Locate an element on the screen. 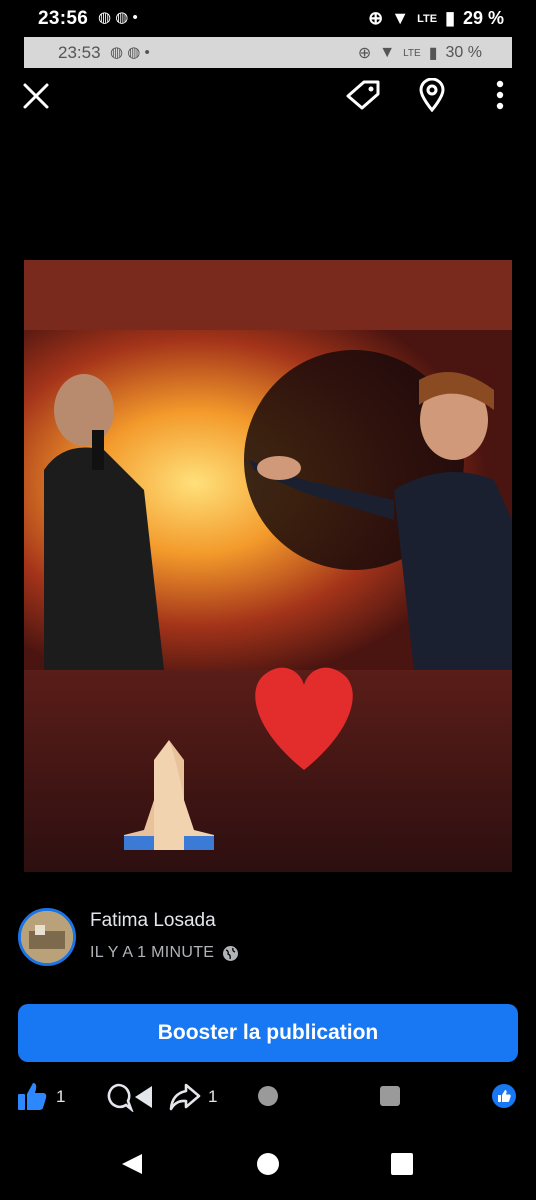 The height and width of the screenshot is (1200, 536). network-type: LTE is located at coordinates (427, 18).